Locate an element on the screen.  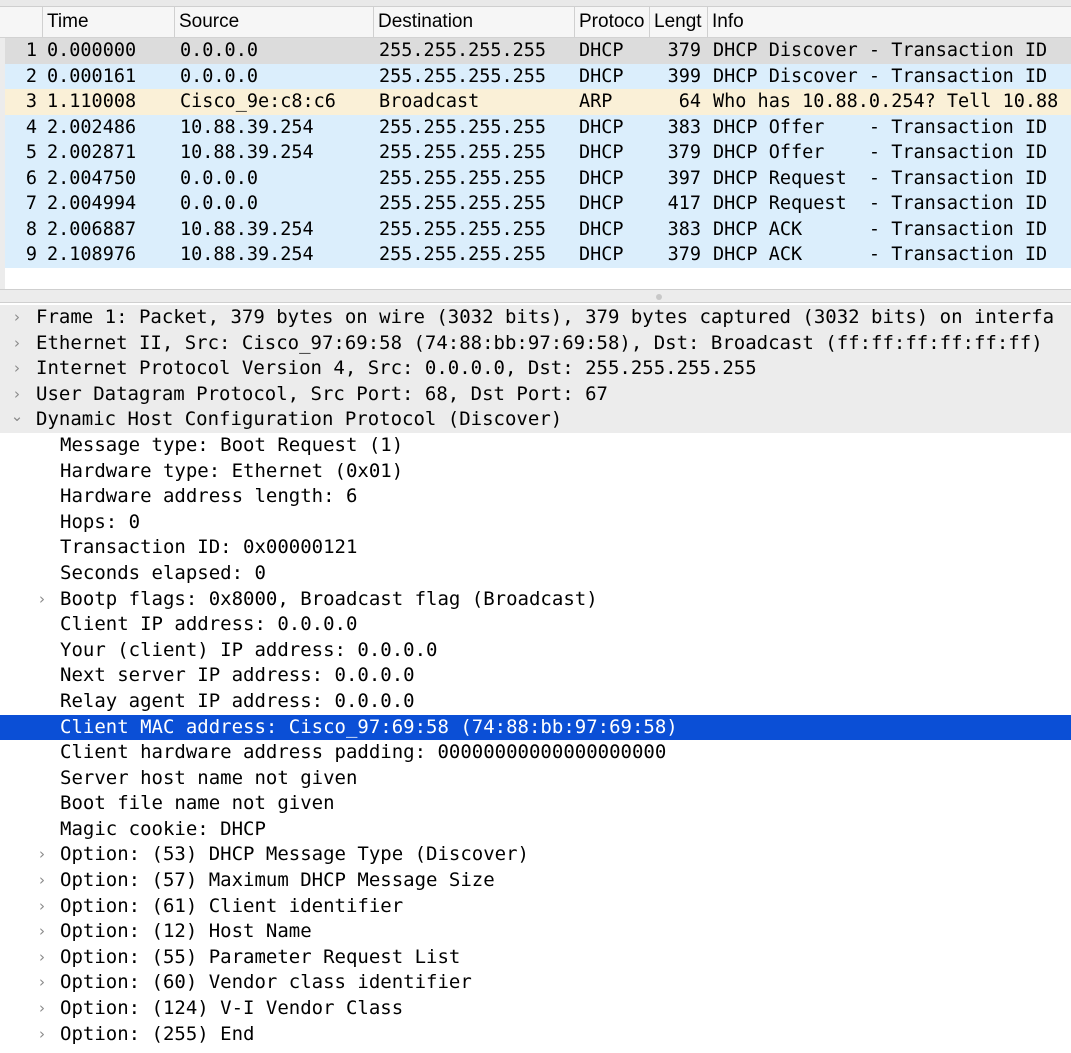
column-header-info: Info is located at coordinates (889, 22).